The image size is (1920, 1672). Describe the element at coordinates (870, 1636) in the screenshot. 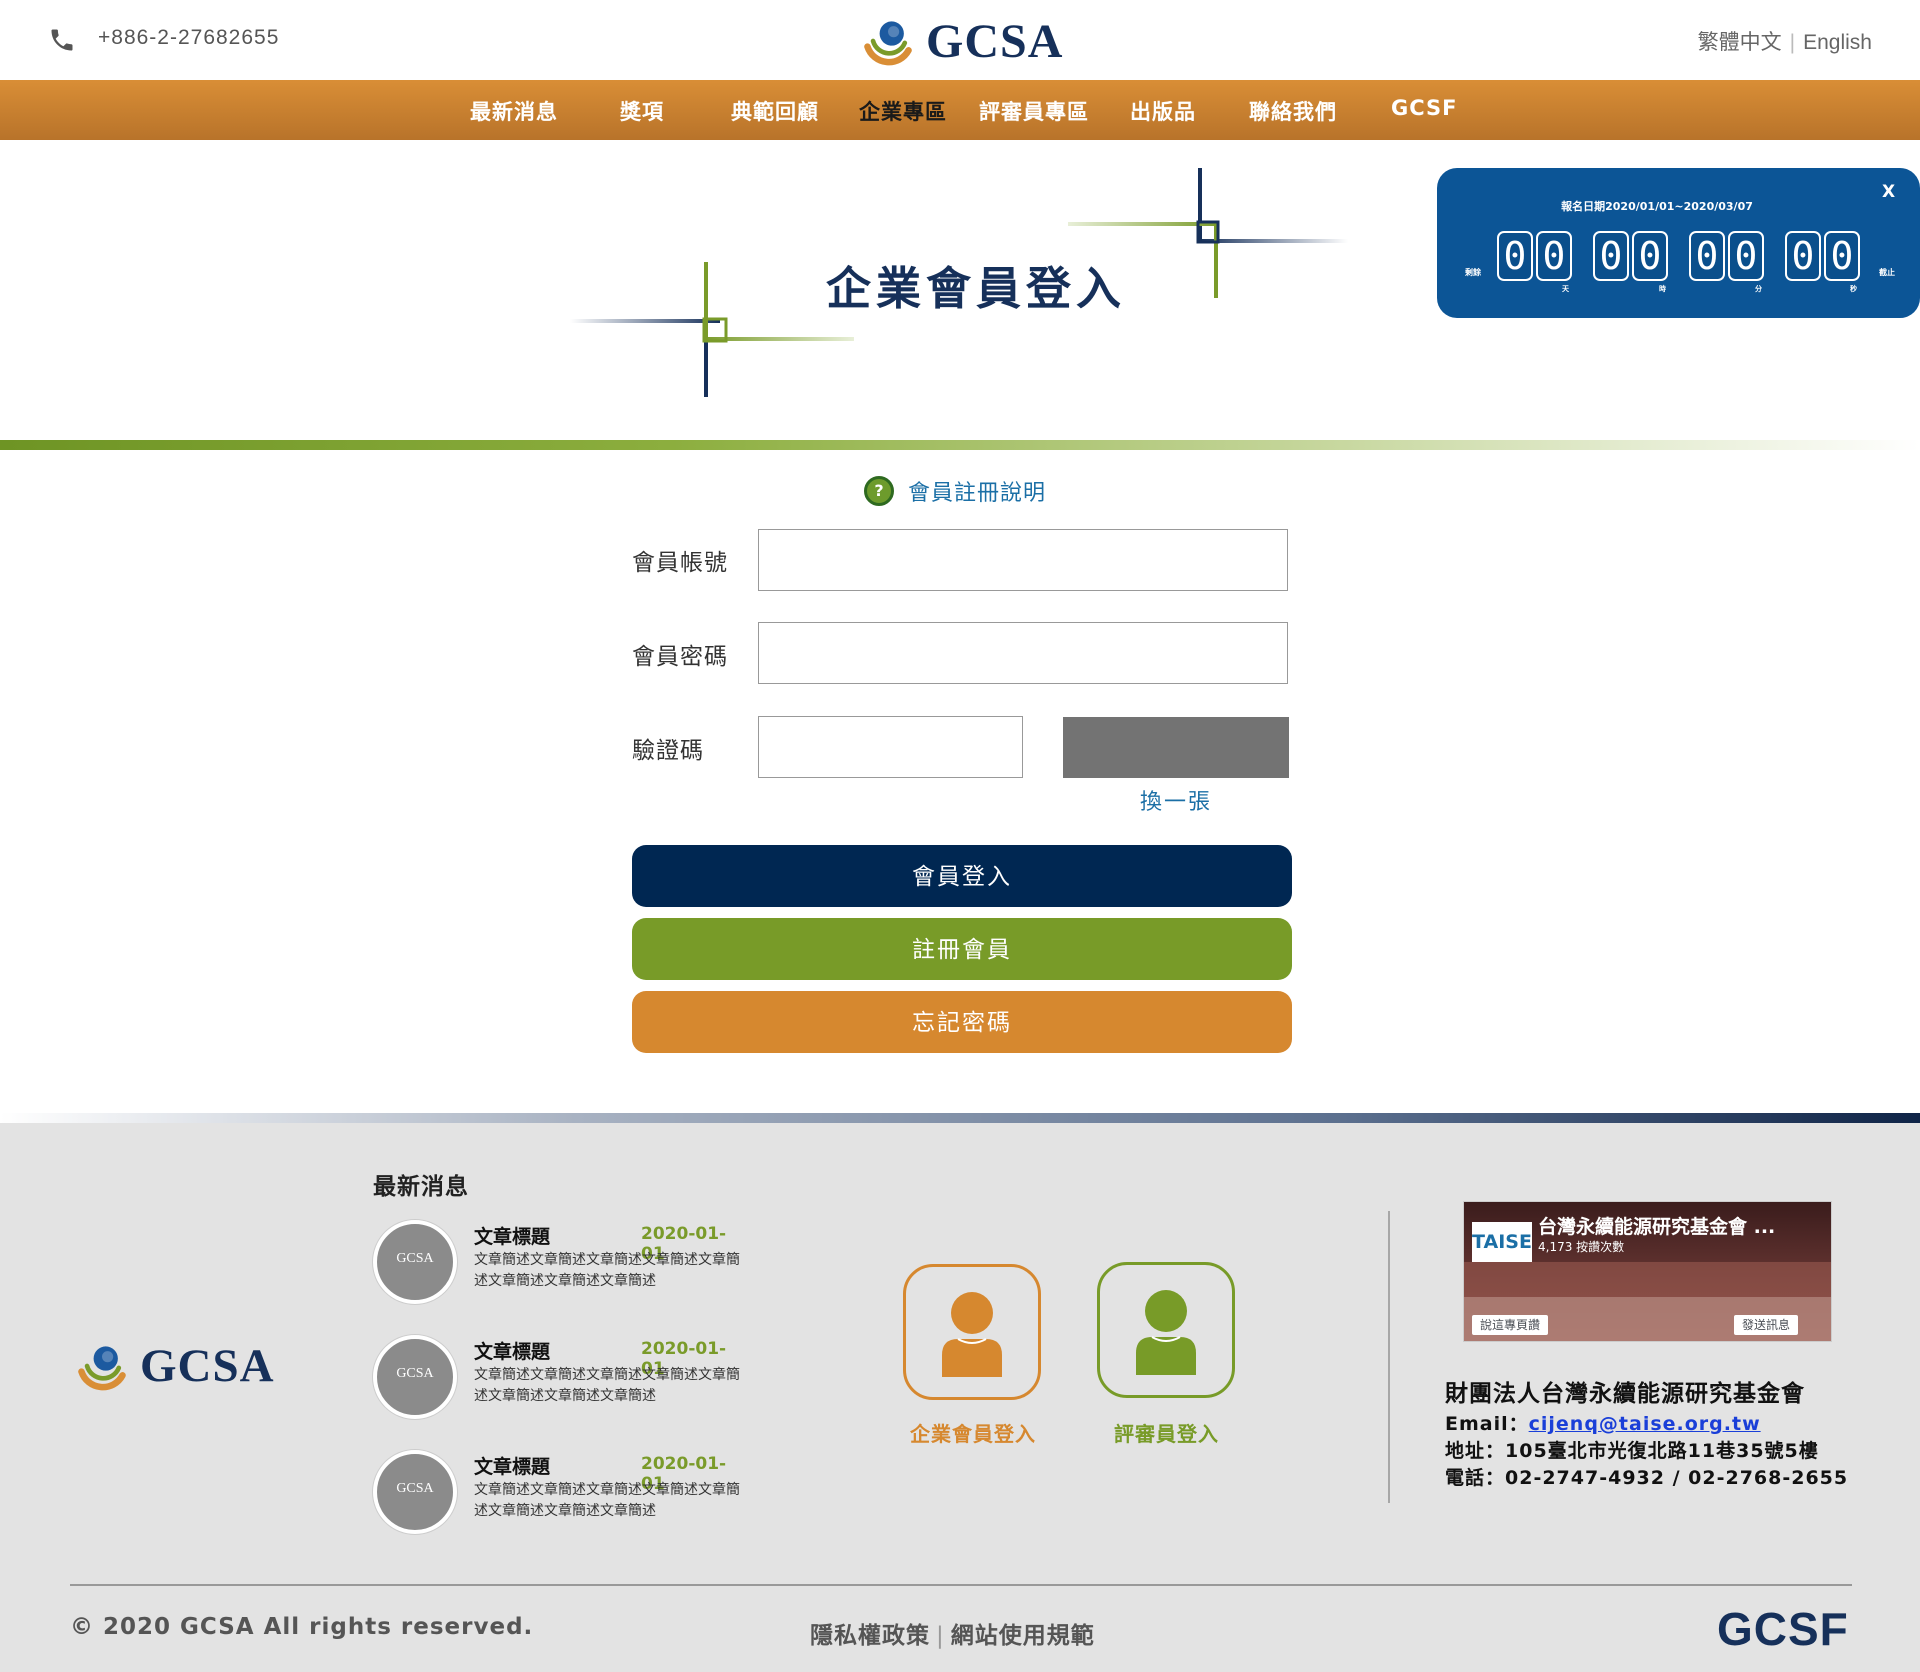

I see `privacy-policy-link: 隱私權政策` at that location.